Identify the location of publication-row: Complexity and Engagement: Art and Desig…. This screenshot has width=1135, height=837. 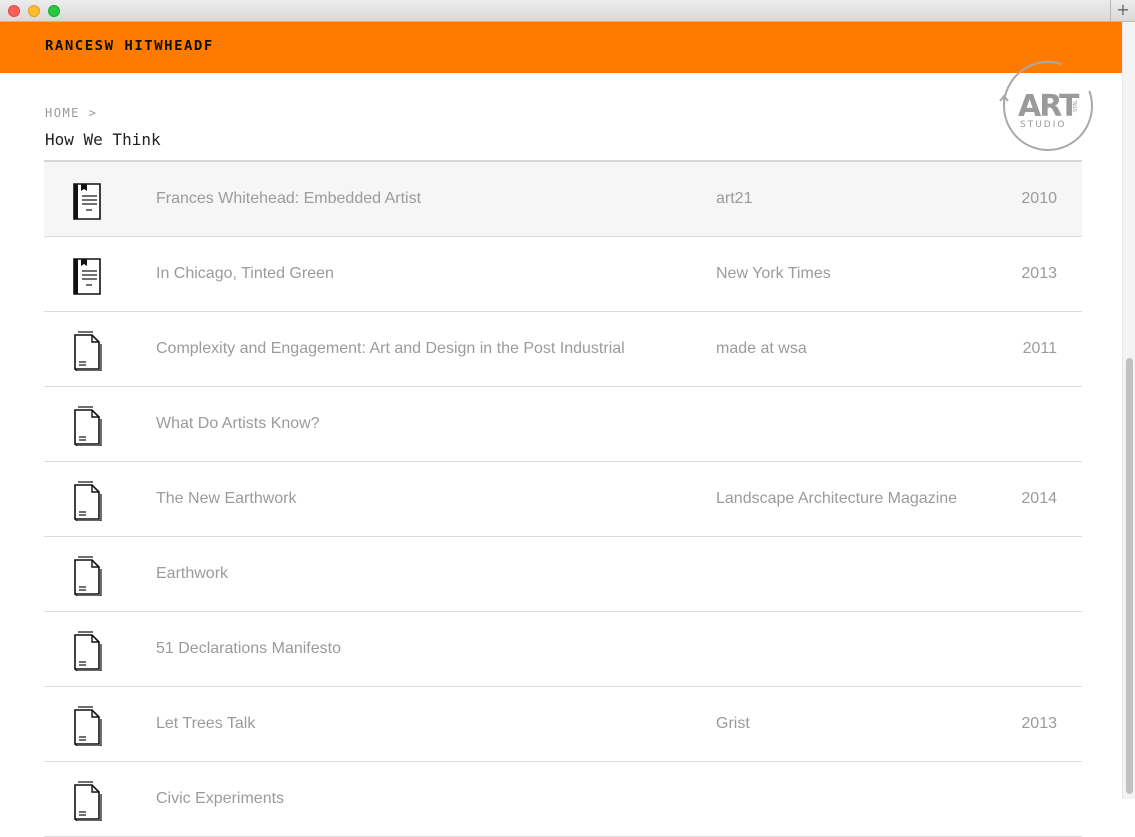
(563, 349).